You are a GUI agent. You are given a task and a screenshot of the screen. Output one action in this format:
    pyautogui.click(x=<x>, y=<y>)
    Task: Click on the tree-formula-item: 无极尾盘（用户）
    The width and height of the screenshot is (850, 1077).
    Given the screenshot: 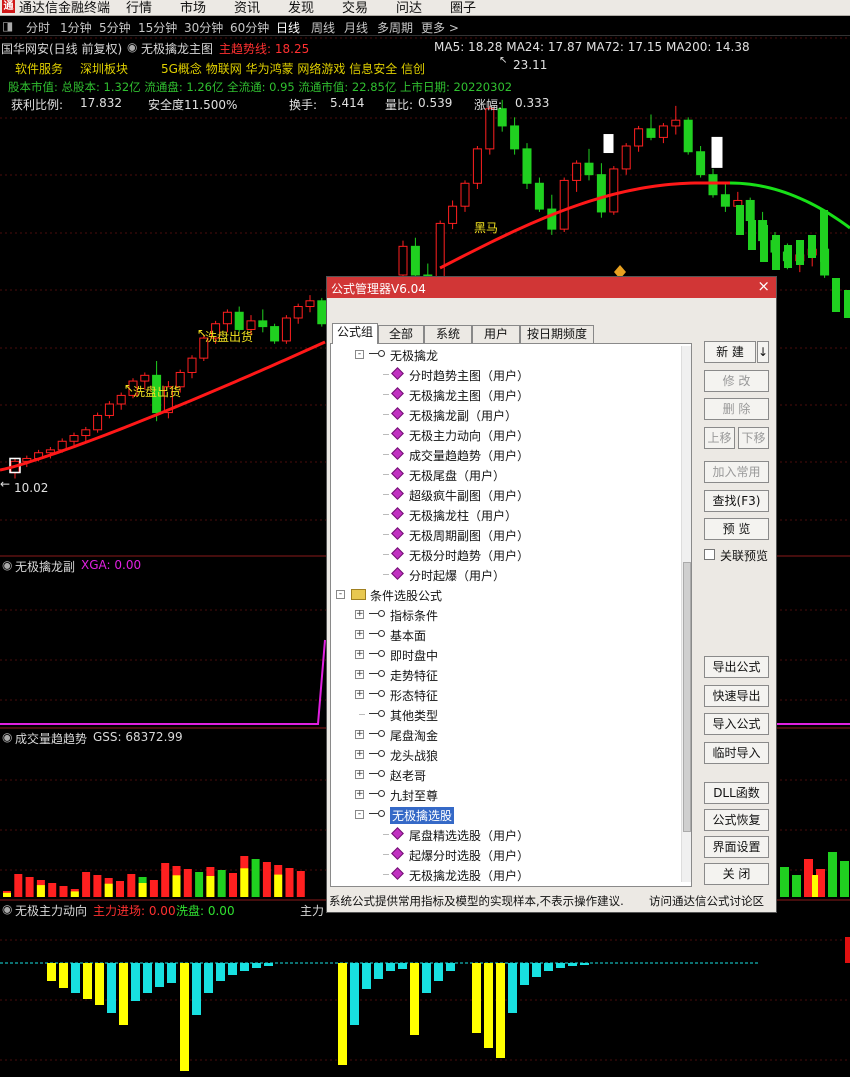 What is the action you would take?
    pyautogui.click(x=505, y=474)
    